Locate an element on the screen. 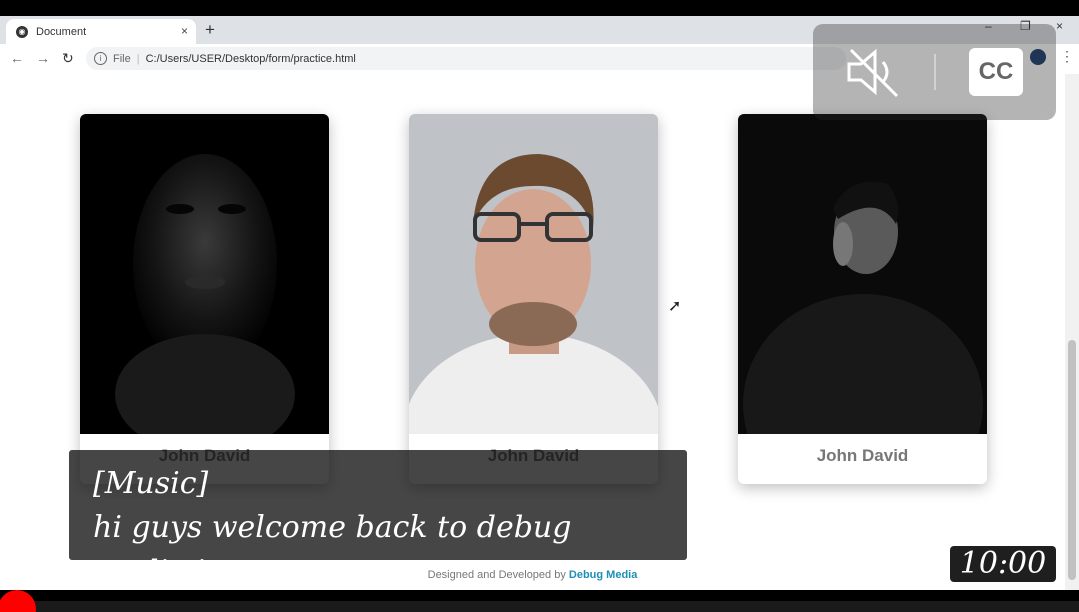  video-top-bar is located at coordinates (539, 8).